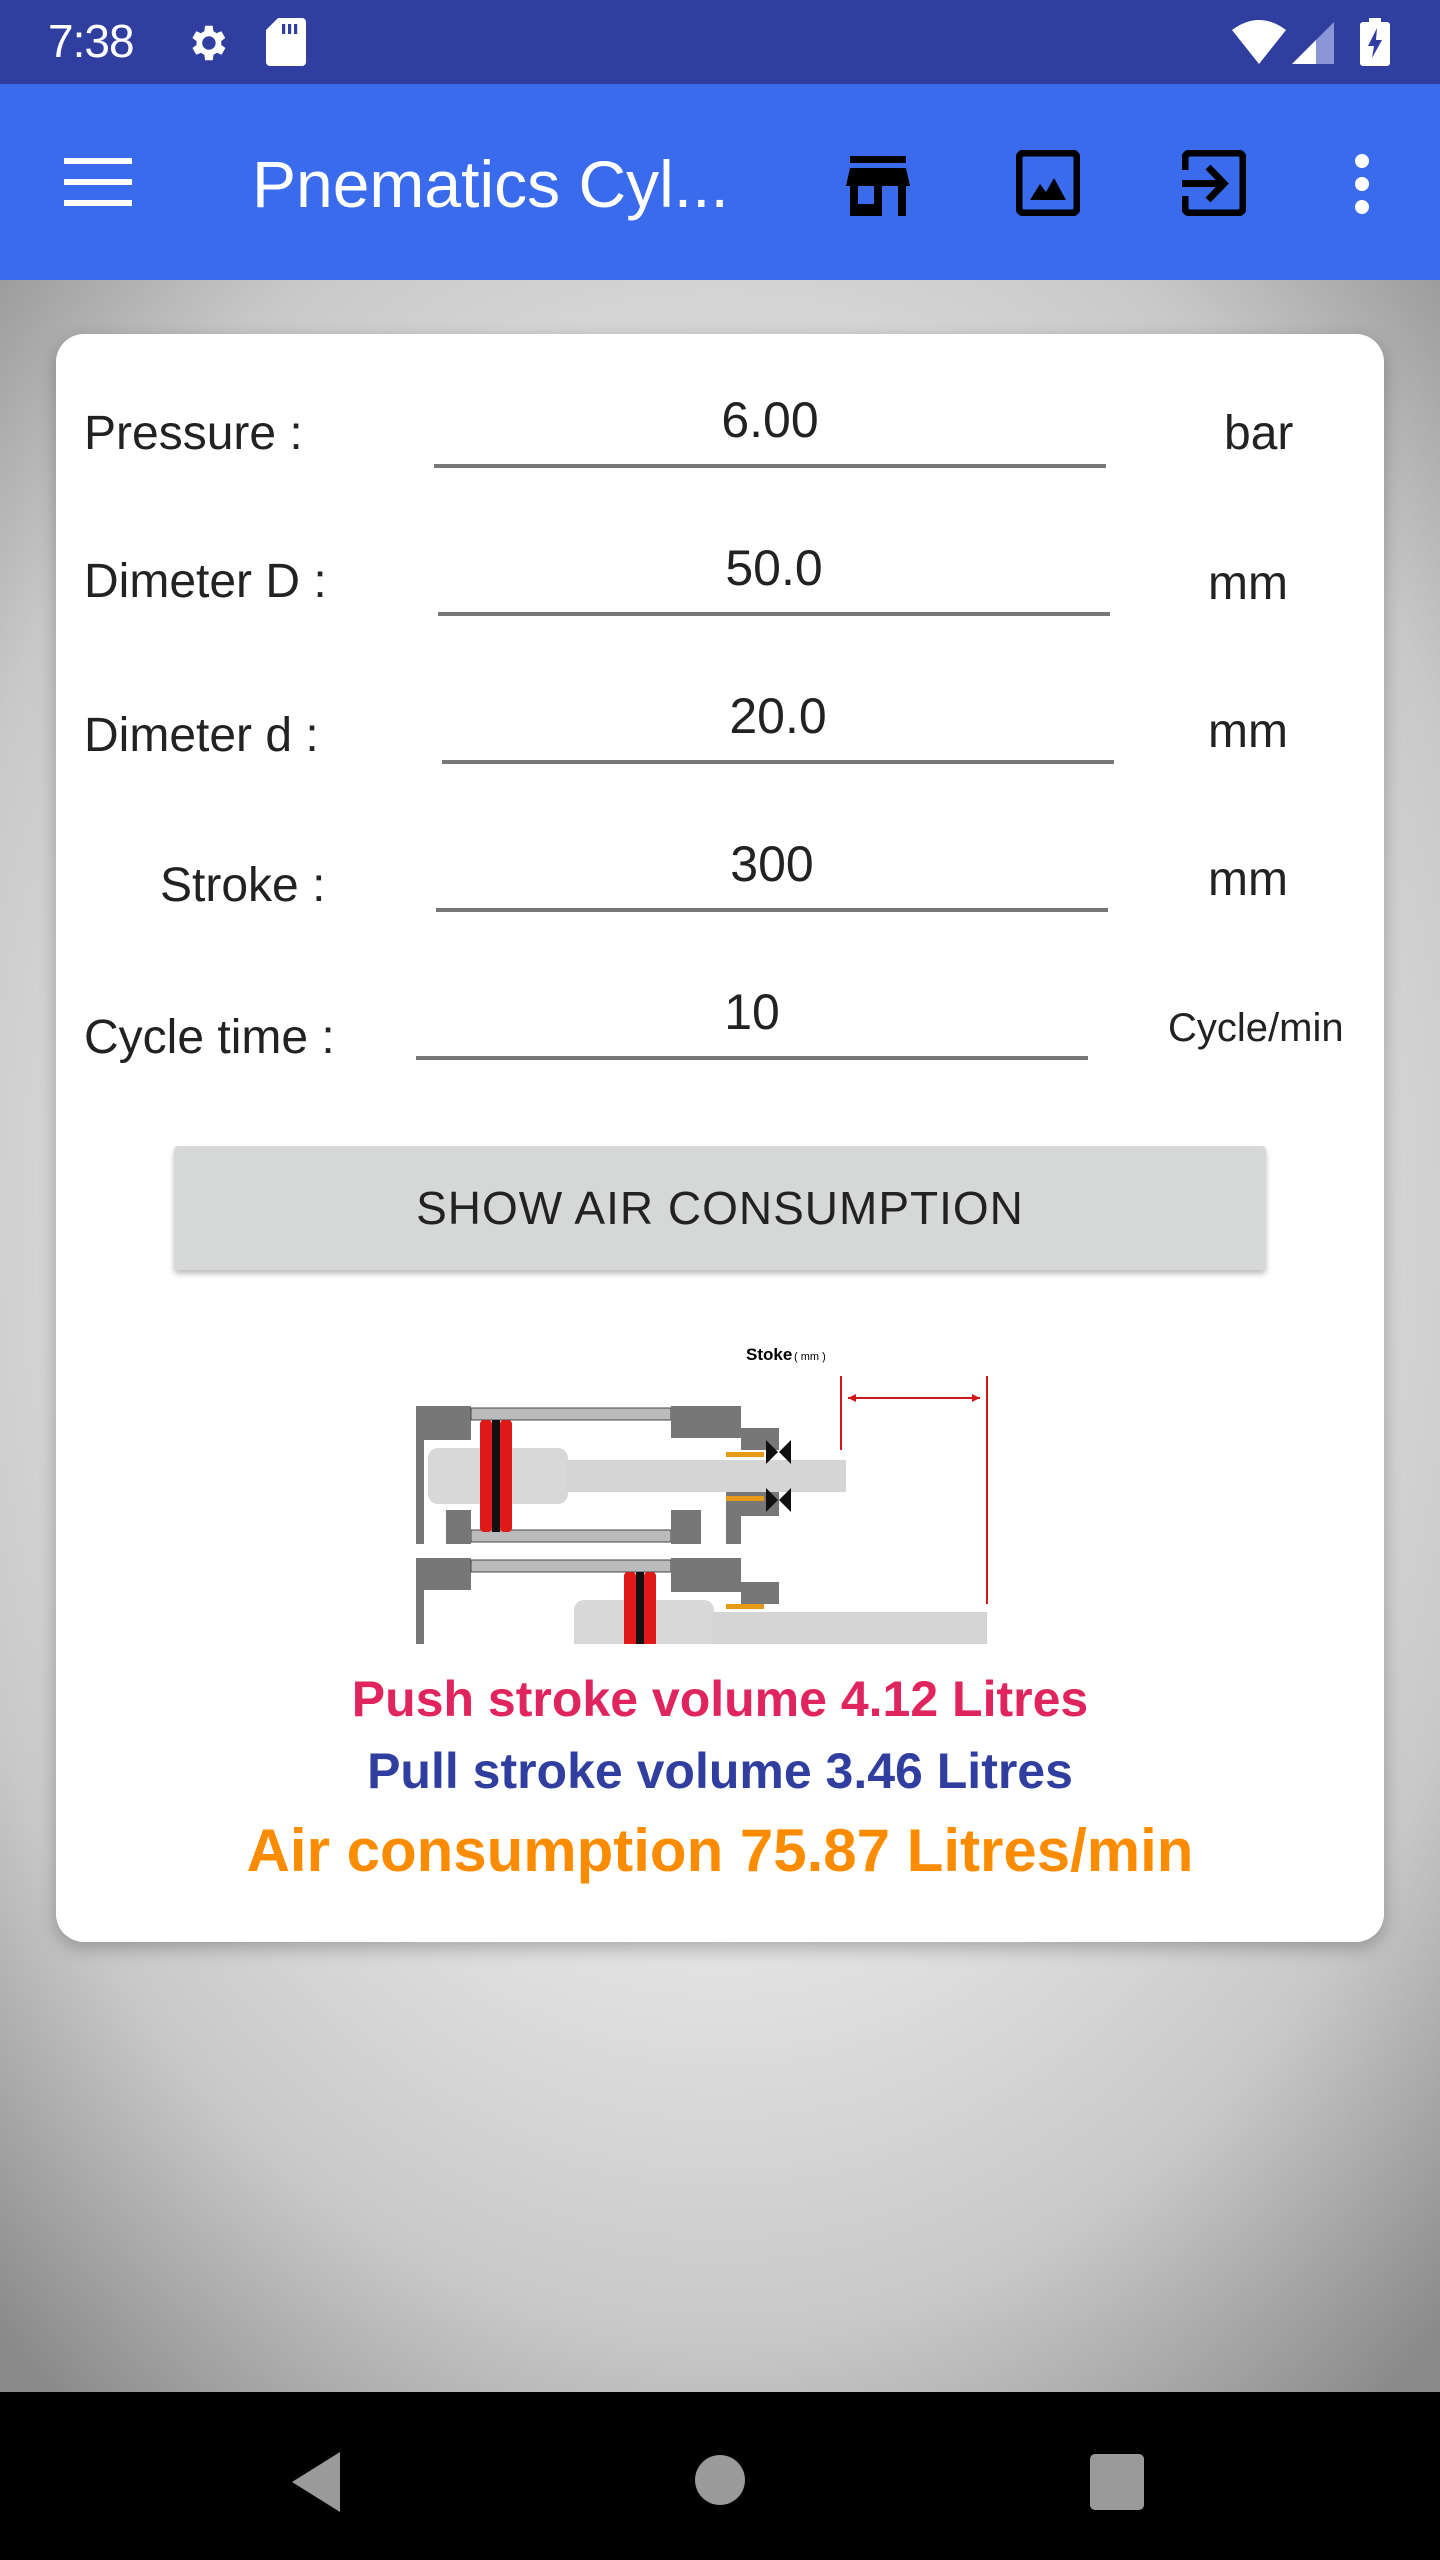  I want to click on stroke-annotation-label: Stoke, so click(769, 1354).